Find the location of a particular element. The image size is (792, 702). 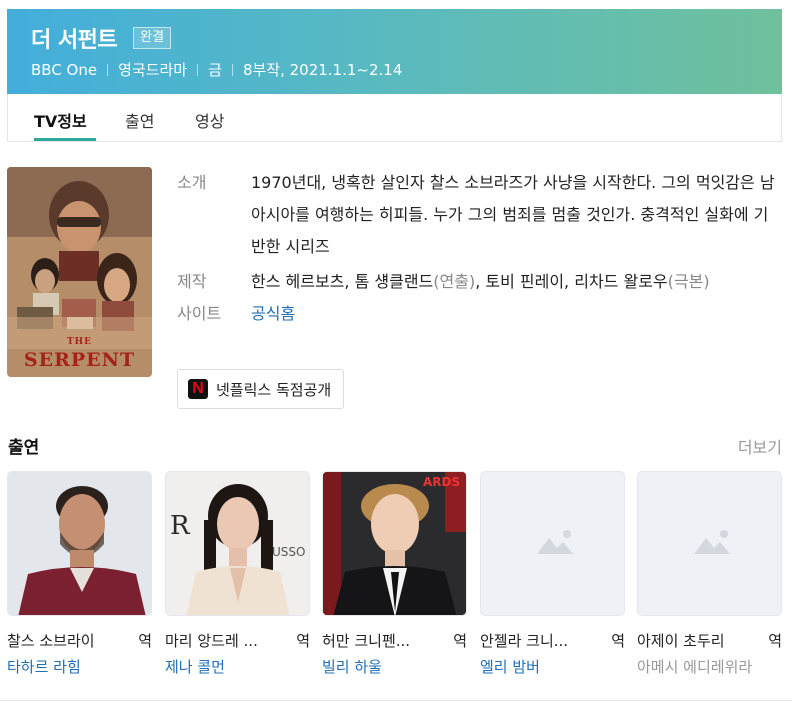

meta-genre: 영국드라마 is located at coordinates (153, 70).